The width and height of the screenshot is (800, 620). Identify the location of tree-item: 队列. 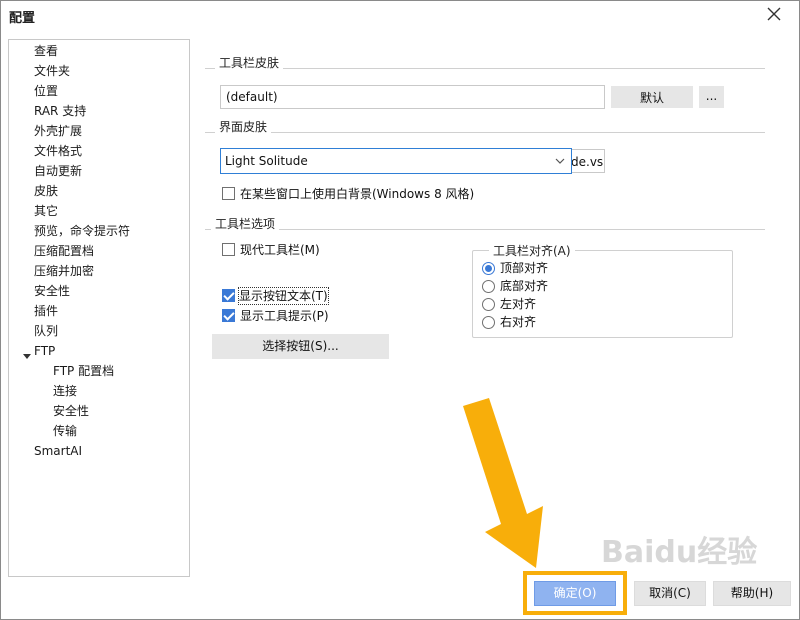
(46, 331).